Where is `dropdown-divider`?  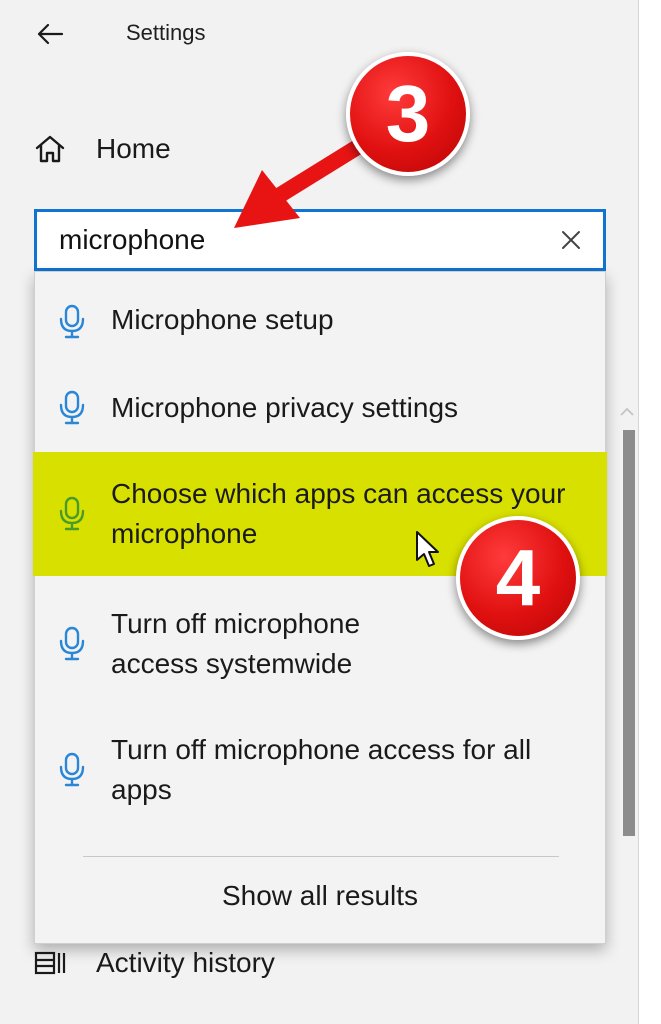
dropdown-divider is located at coordinates (321, 856).